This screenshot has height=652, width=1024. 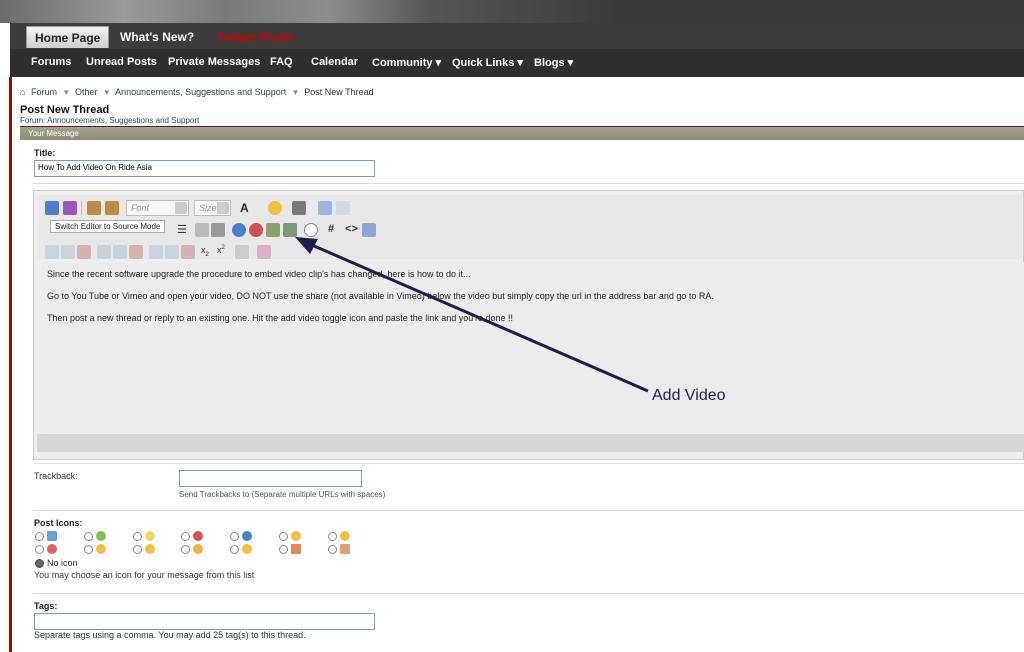 I want to click on annotation-label: Add Video, so click(x=689, y=395).